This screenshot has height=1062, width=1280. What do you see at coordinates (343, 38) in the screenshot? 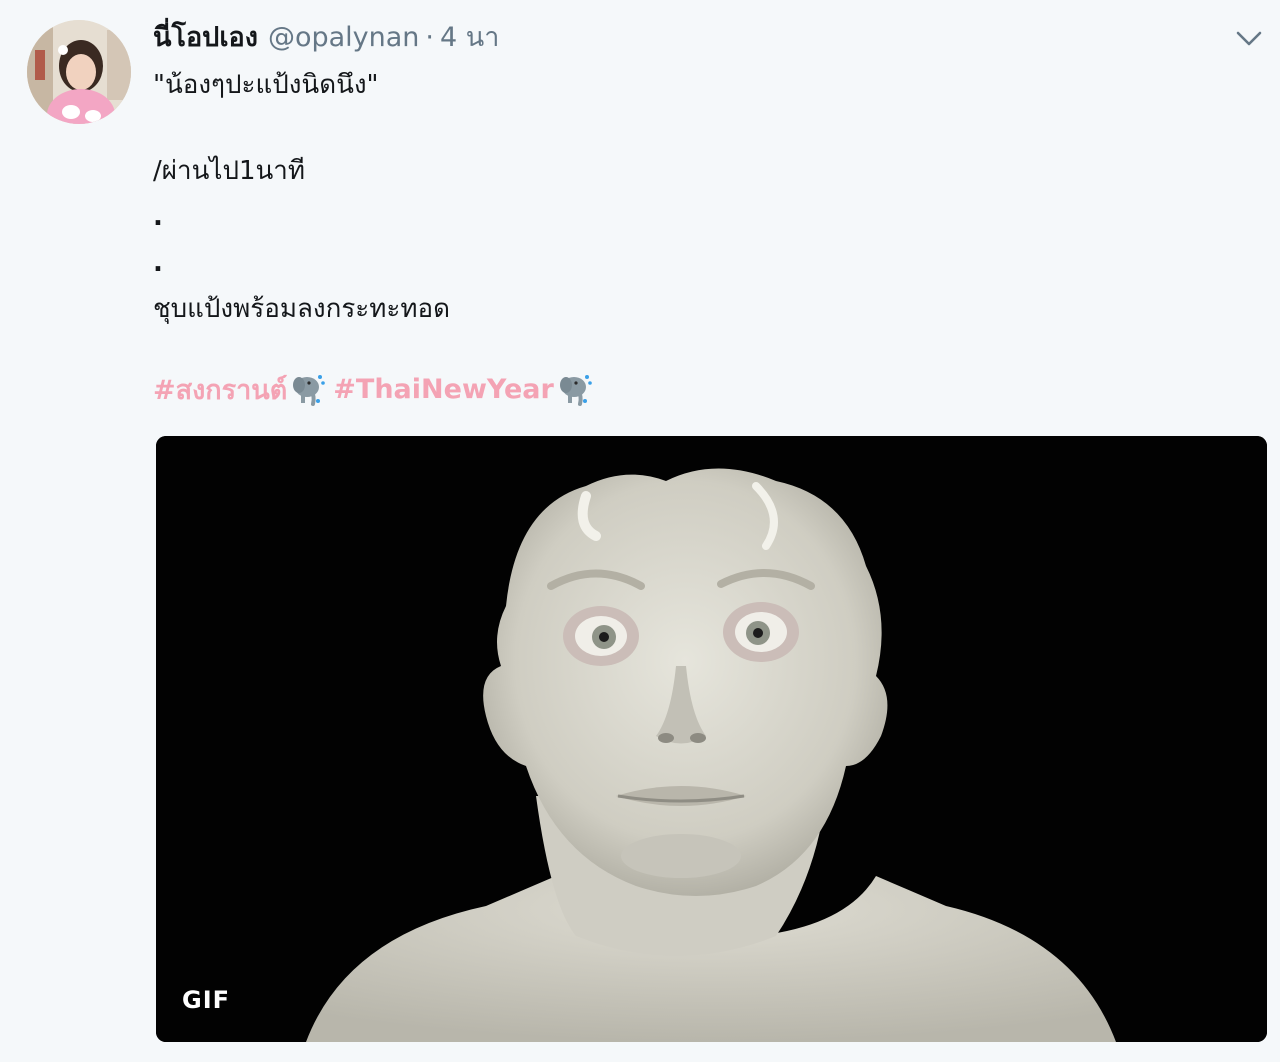
I see `handle: @opalynan` at bounding box center [343, 38].